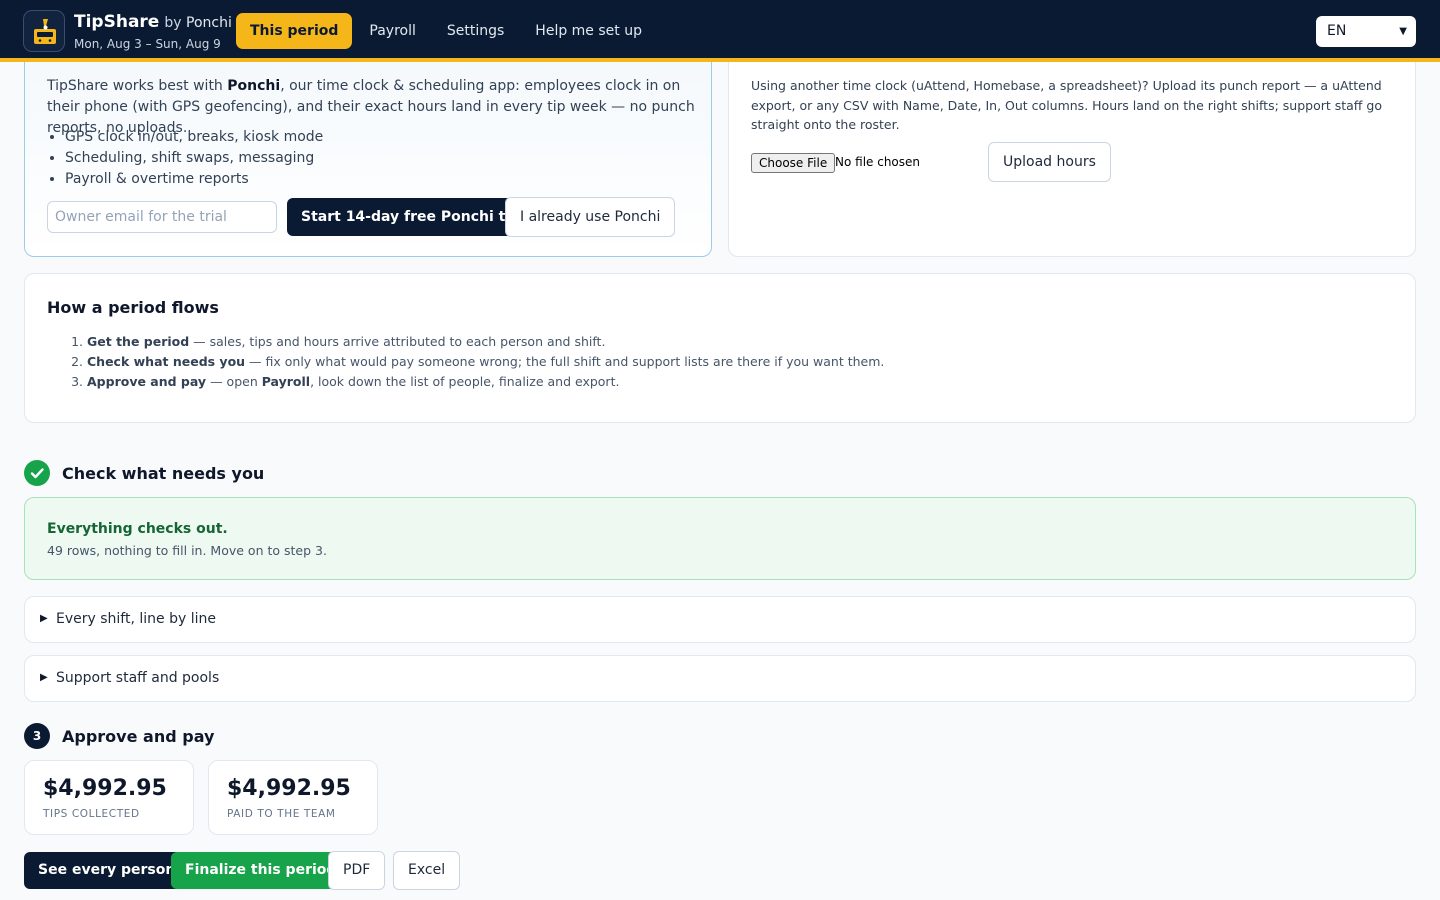 Image resolution: width=1440 pixels, height=900 pixels. I want to click on see-every-person-button: See every person, so click(107, 870).